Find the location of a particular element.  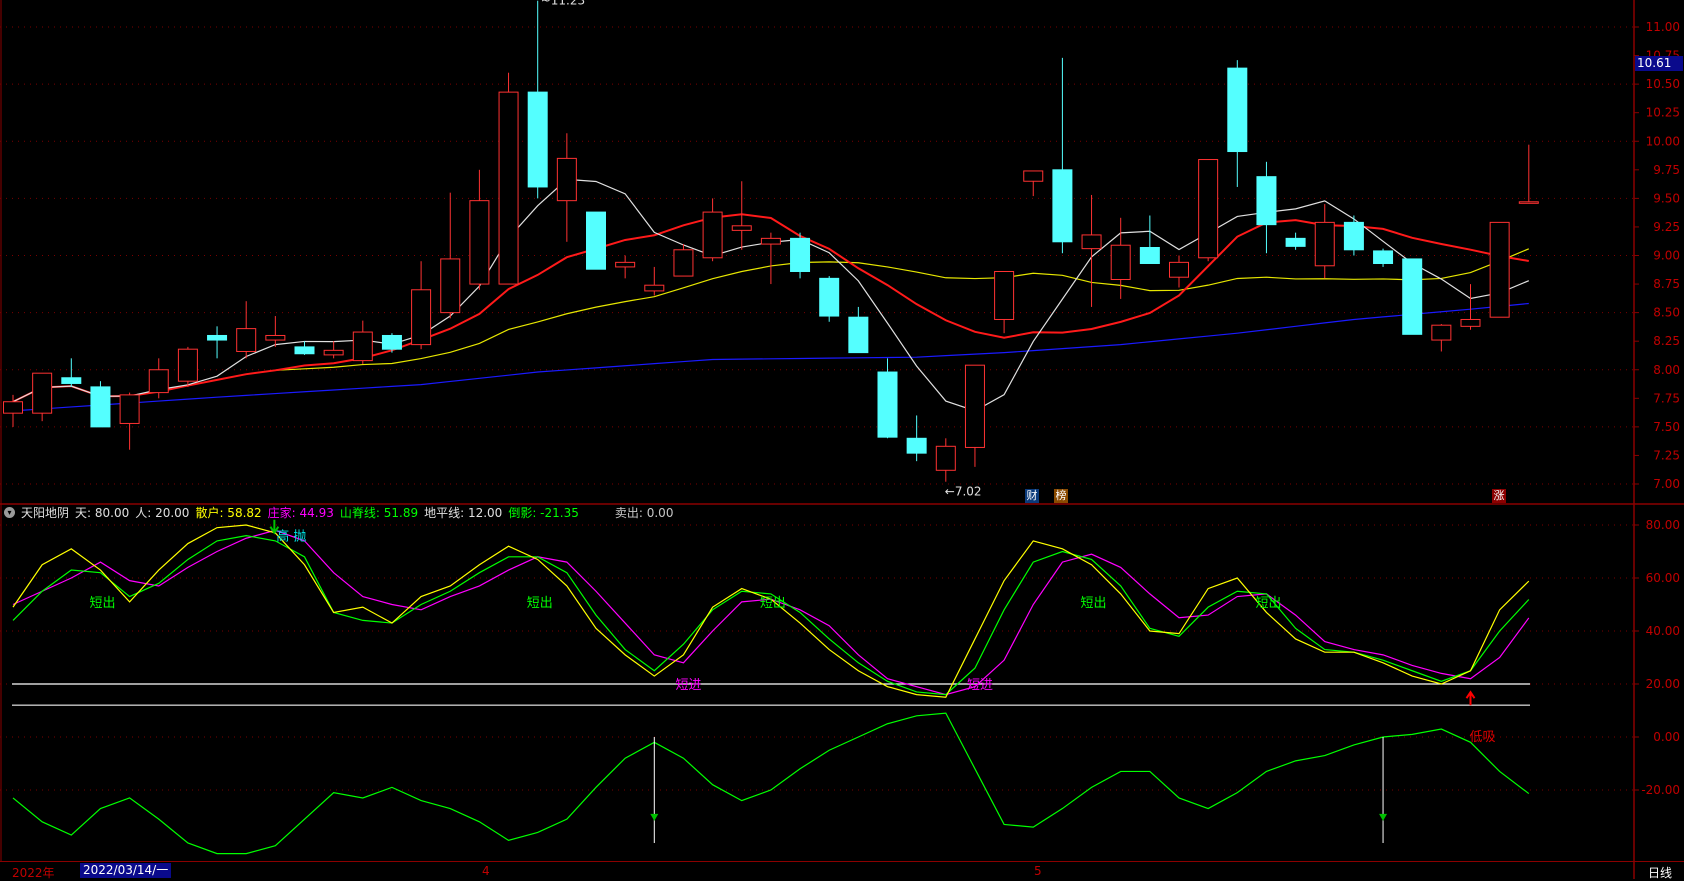

time-axis-year: 2022年 is located at coordinates (33, 873).